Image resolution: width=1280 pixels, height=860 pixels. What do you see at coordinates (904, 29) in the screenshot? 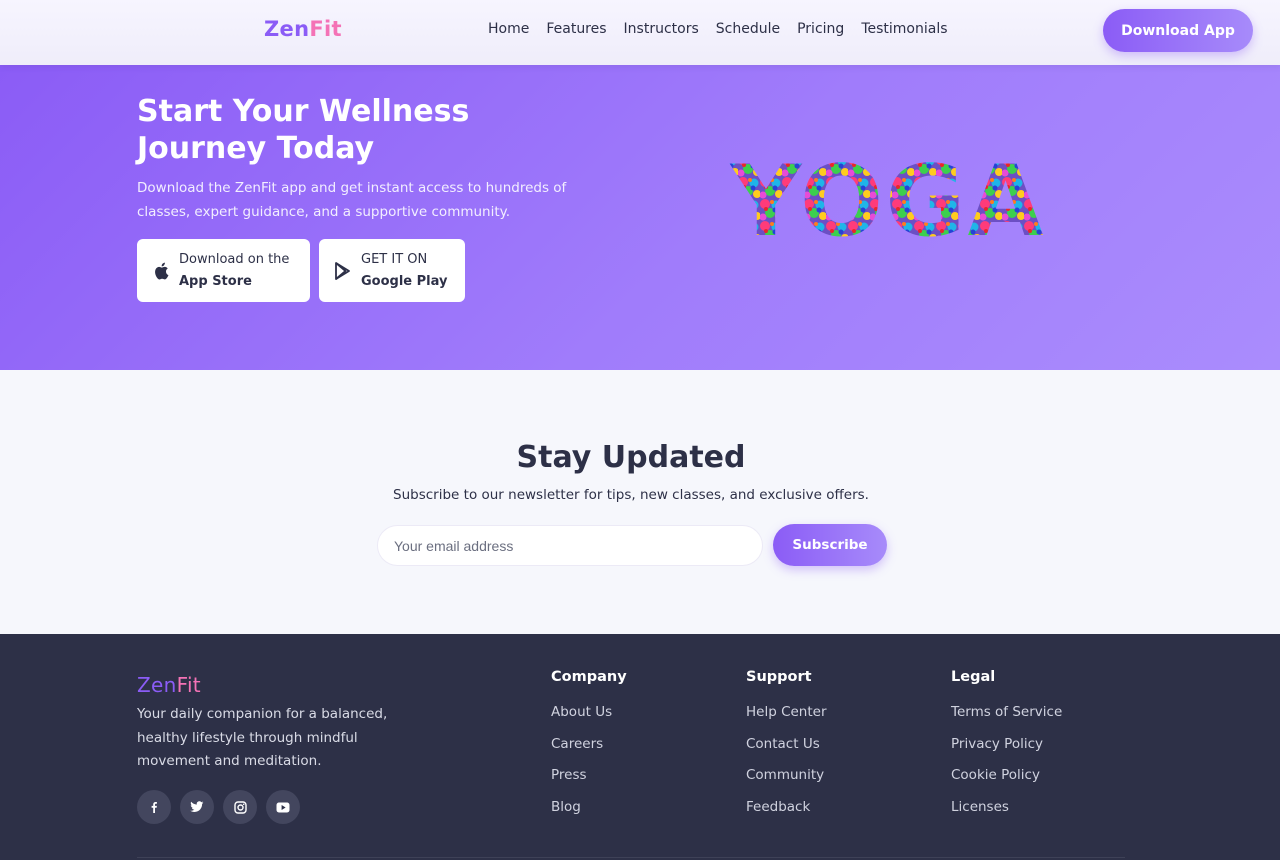
I see `nav-testimonials: Testimonials` at bounding box center [904, 29].